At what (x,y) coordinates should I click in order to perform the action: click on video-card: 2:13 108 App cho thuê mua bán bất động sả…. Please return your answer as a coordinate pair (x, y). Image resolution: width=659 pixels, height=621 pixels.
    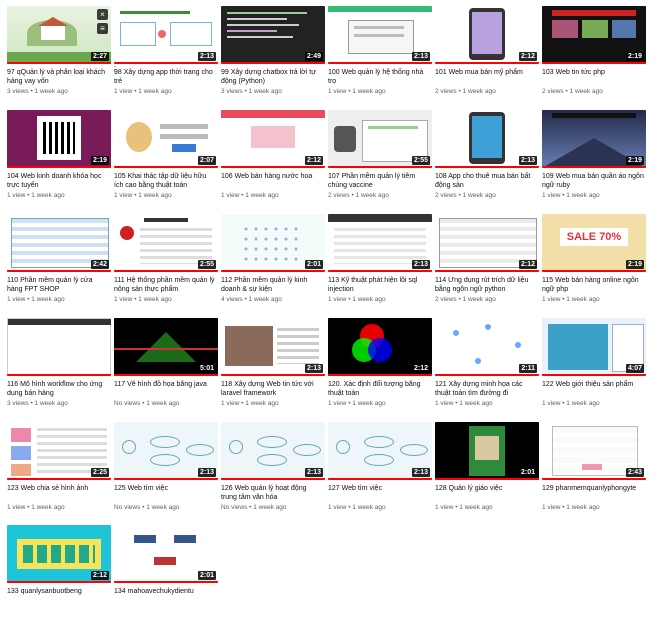
    Looking at the image, I should click on (489, 158).